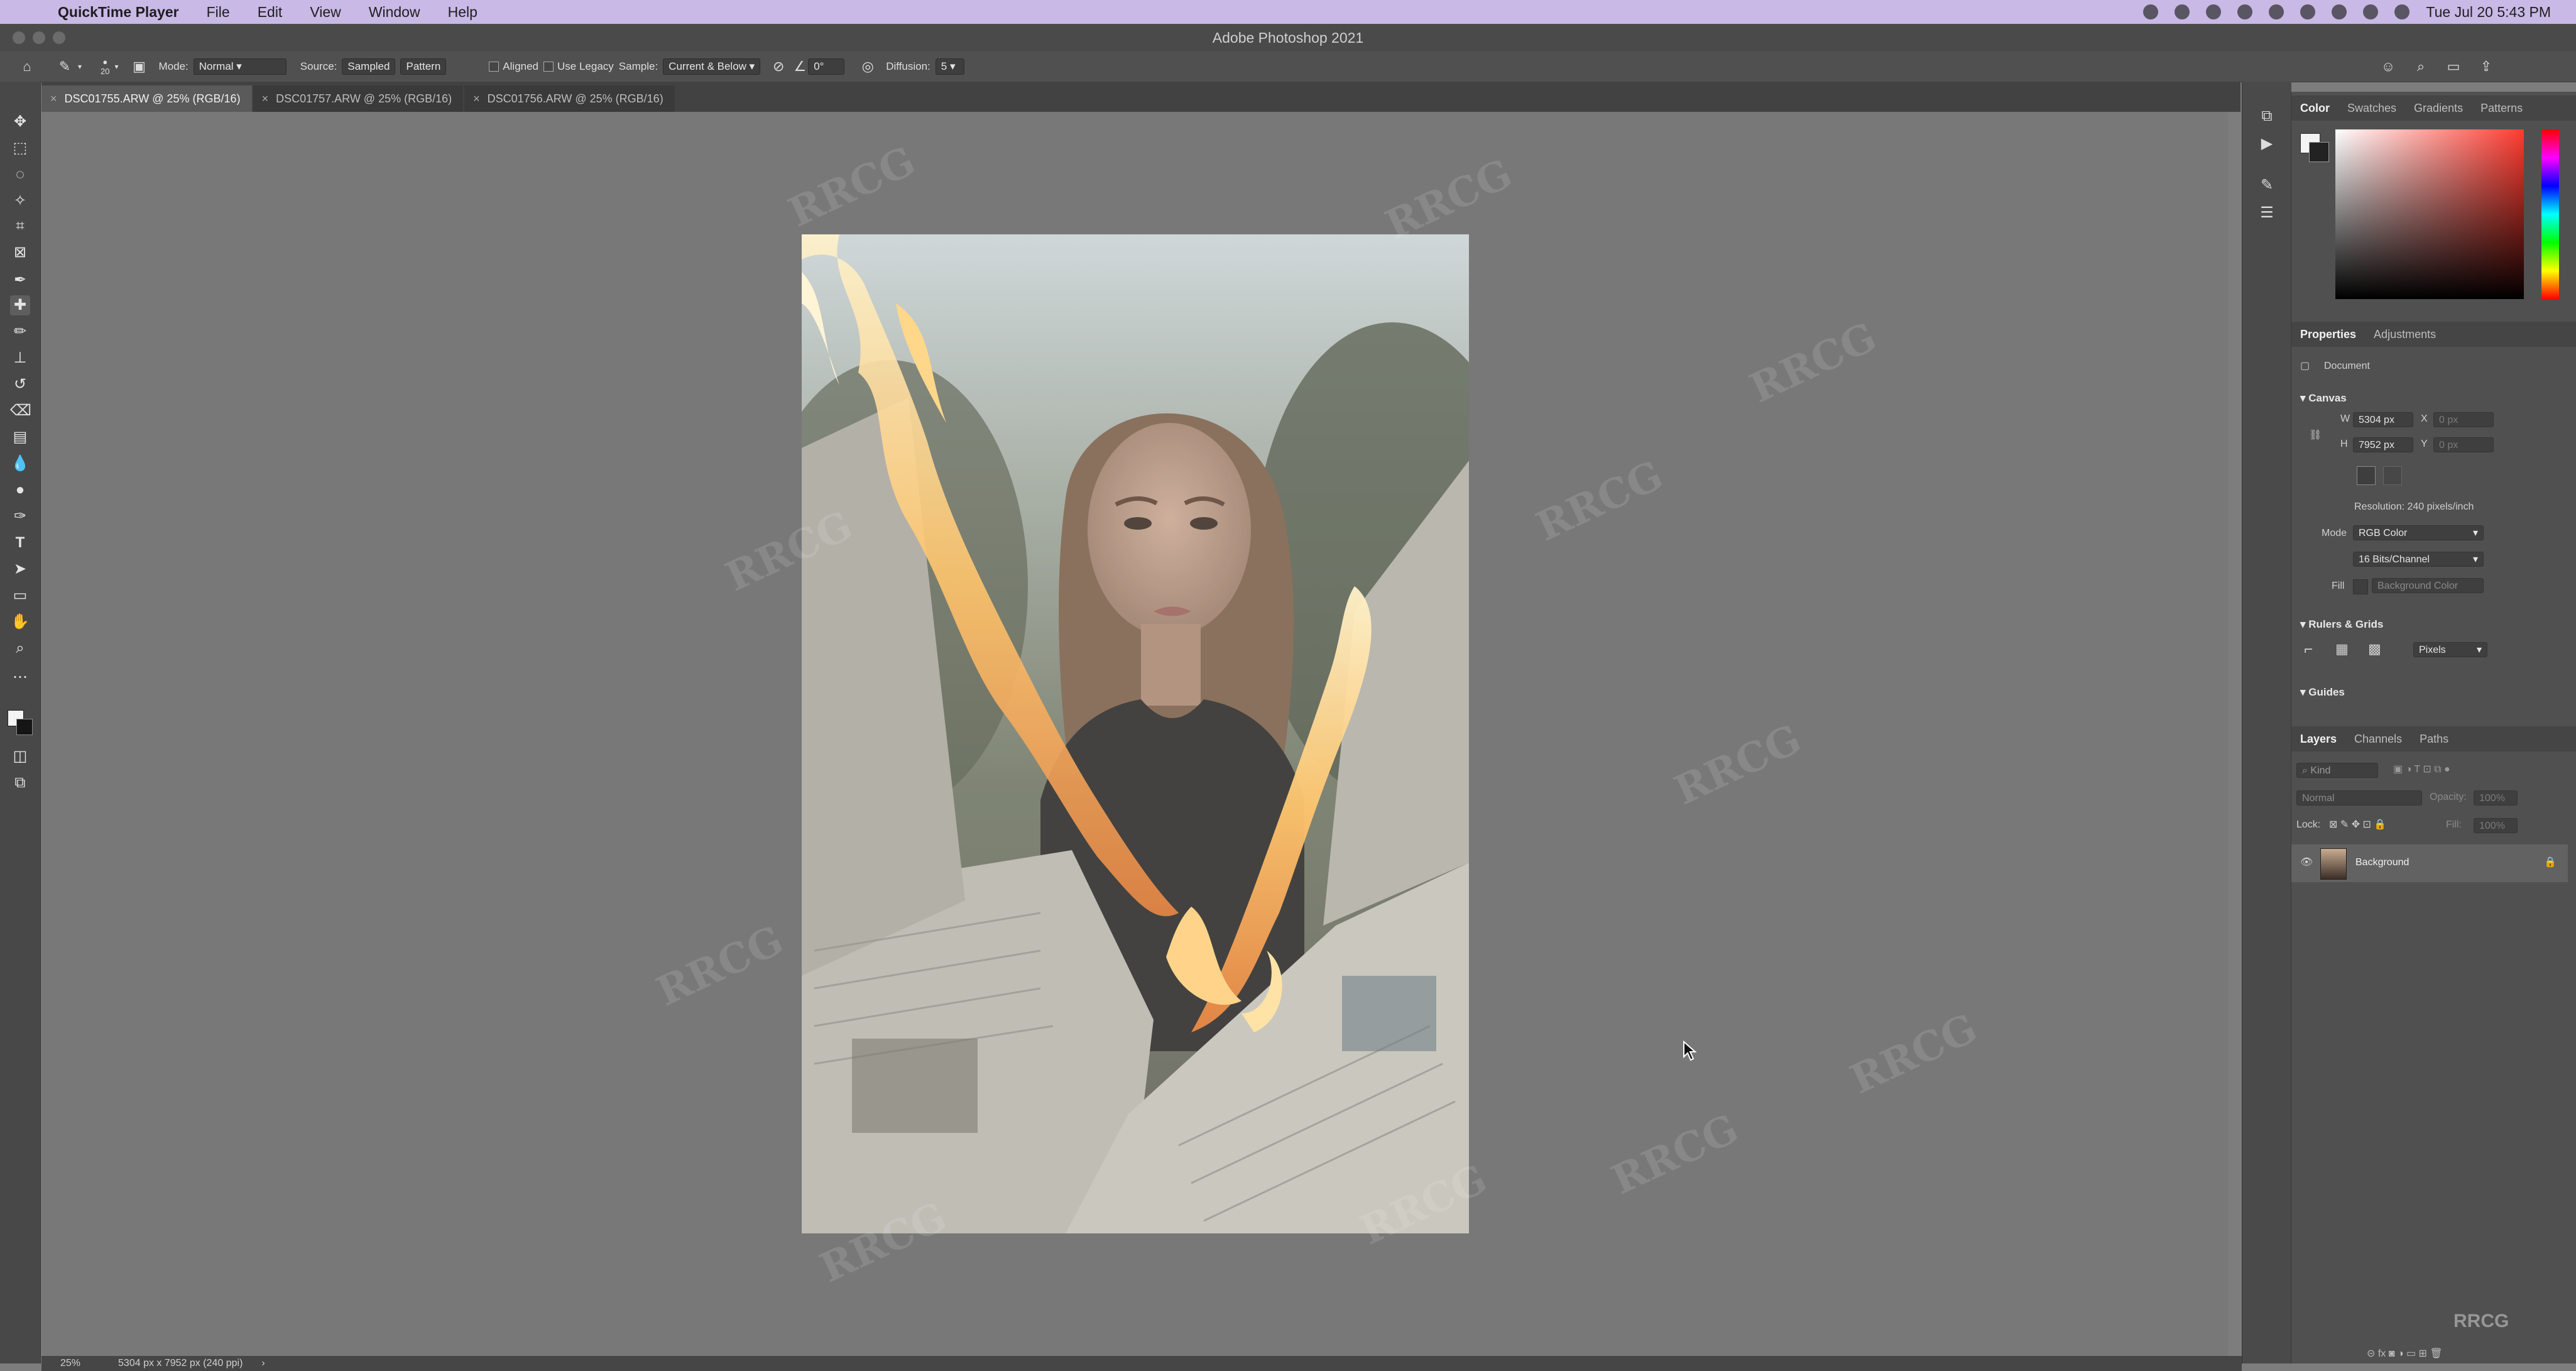 Image resolution: width=2576 pixels, height=1371 pixels. What do you see at coordinates (39, 37) in the screenshot?
I see `minimize-window-button` at bounding box center [39, 37].